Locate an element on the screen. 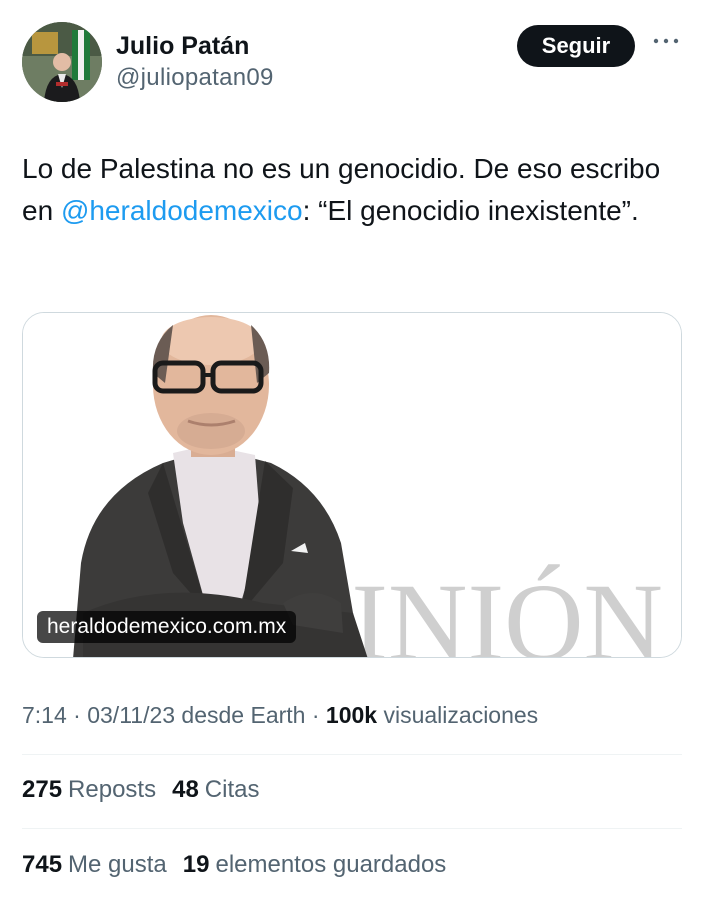 The height and width of the screenshot is (900, 703). card-domain: heraldodemexico.com.mx is located at coordinates (167, 627).